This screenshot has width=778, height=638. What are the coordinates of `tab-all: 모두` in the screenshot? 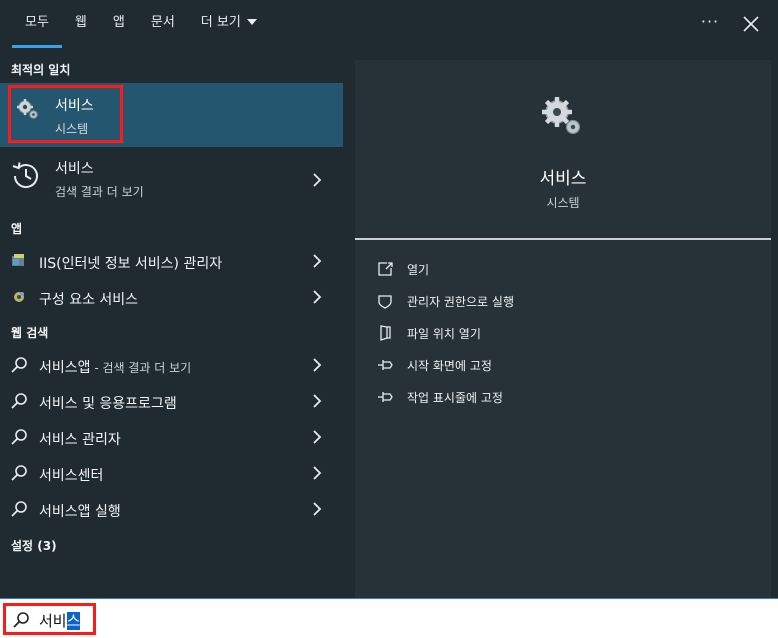 It's located at (37, 24).